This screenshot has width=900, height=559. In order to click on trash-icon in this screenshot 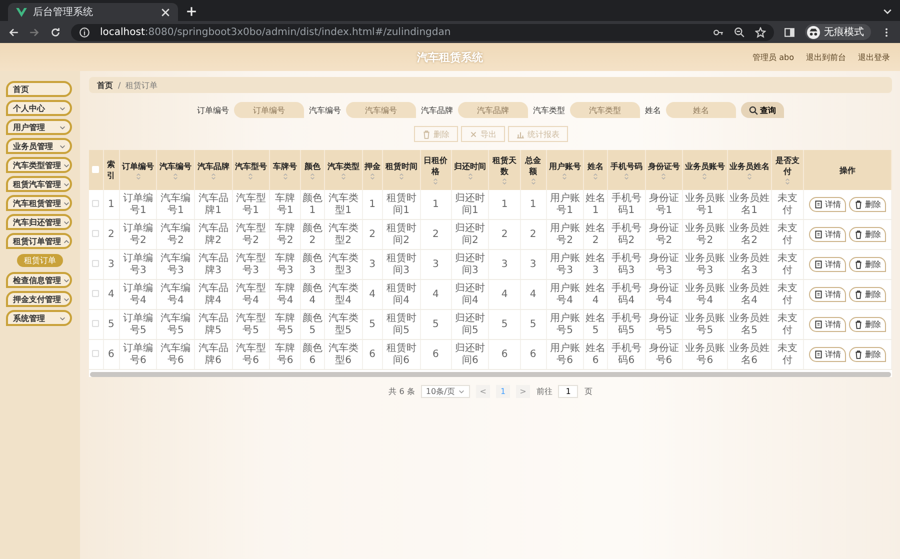, I will do `click(858, 234)`.